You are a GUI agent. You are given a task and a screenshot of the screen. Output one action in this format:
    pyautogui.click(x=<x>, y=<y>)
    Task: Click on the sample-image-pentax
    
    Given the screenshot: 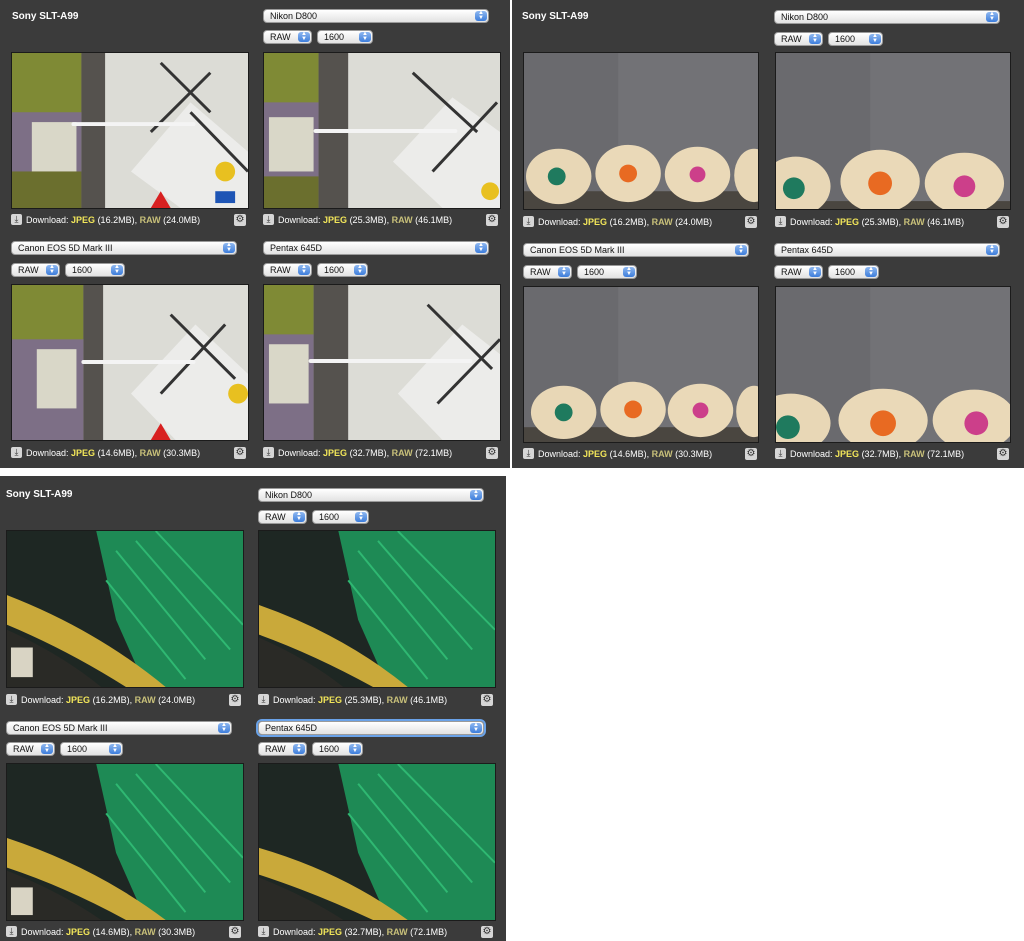 What is the action you would take?
    pyautogui.click(x=377, y=842)
    